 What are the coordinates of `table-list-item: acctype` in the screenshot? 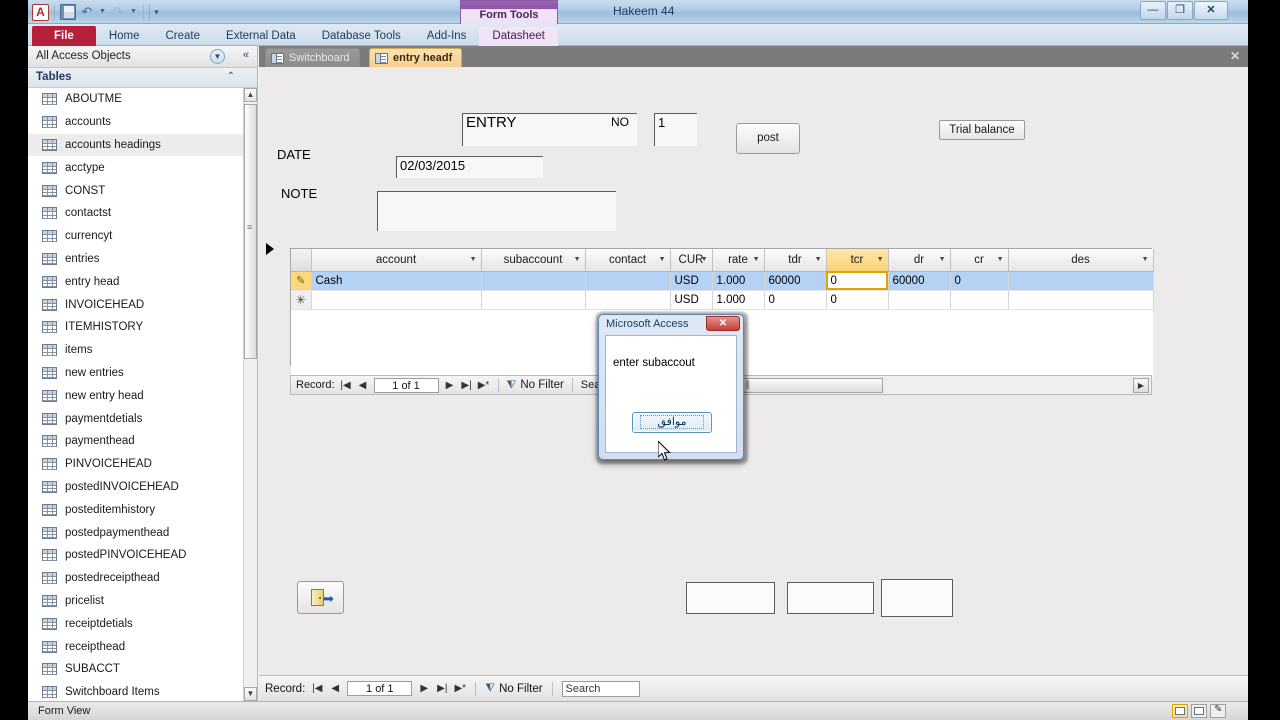 It's located at (135, 167).